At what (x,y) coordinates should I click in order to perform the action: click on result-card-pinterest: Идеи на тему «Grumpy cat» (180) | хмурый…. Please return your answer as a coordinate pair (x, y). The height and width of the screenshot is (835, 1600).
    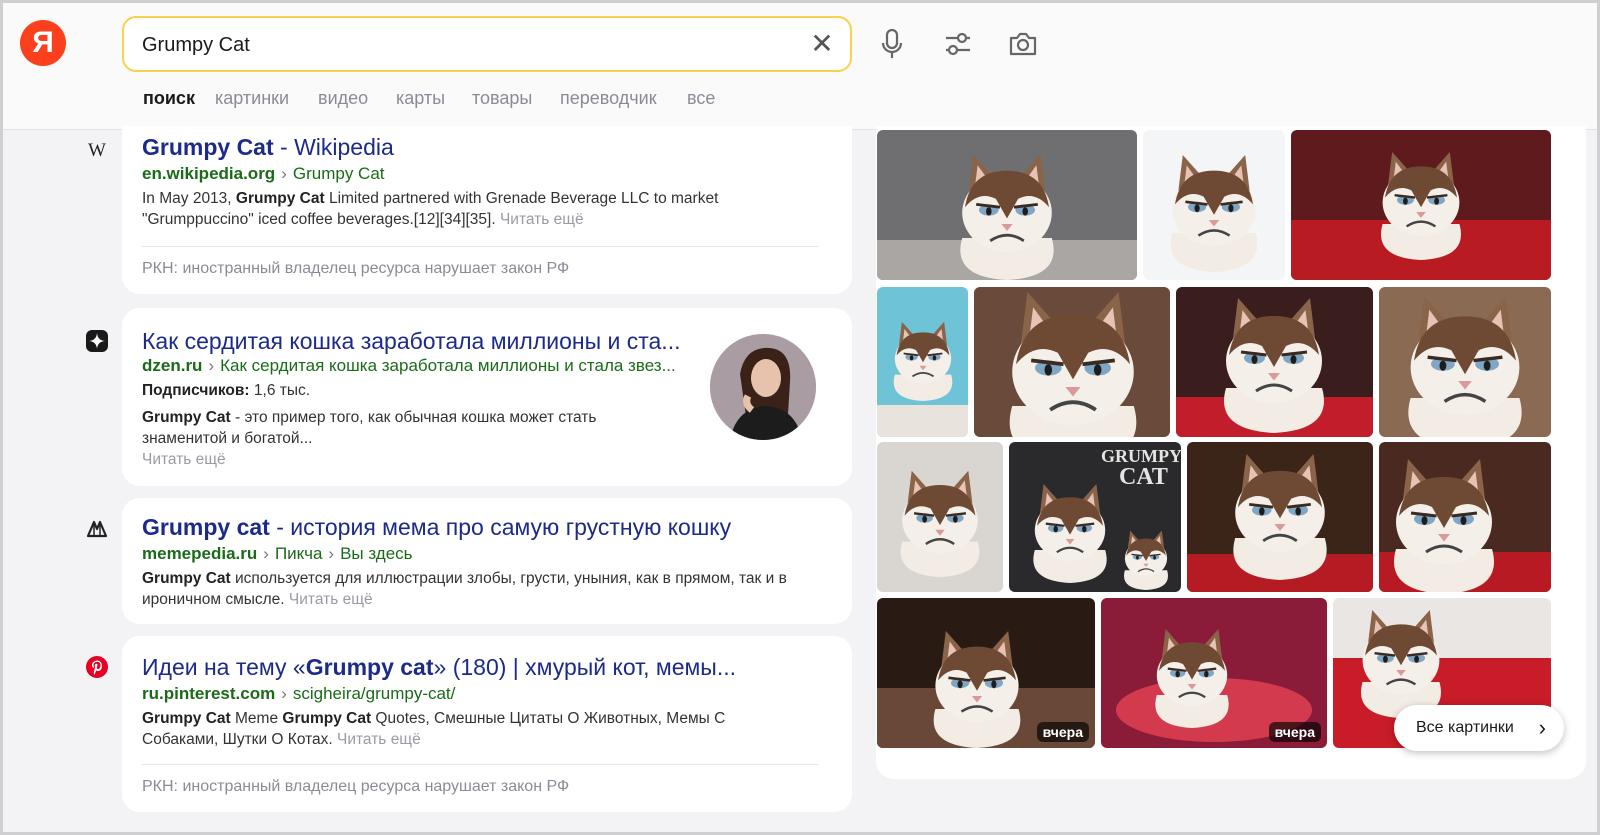
    Looking at the image, I should click on (487, 724).